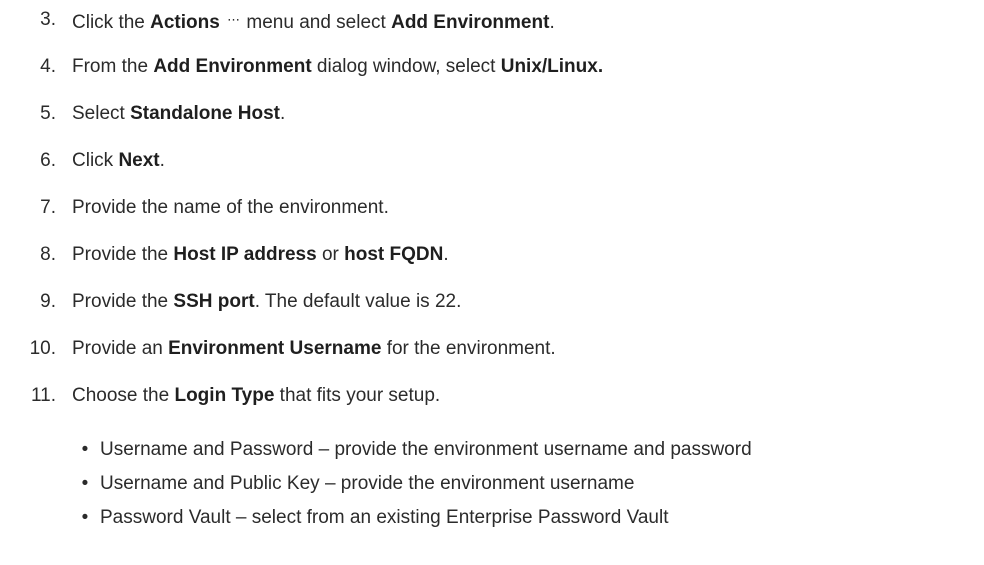 The width and height of the screenshot is (984, 565). What do you see at coordinates (48, 66) in the screenshot?
I see `step-number: 4.` at bounding box center [48, 66].